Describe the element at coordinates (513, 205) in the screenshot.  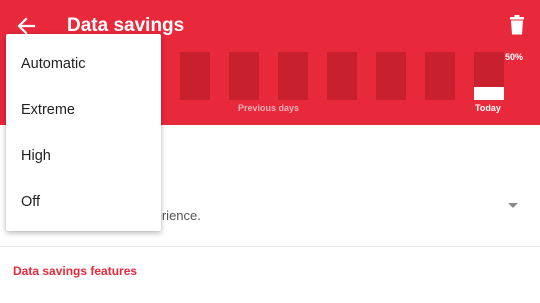
I see `dropdown-caret-icon` at that location.